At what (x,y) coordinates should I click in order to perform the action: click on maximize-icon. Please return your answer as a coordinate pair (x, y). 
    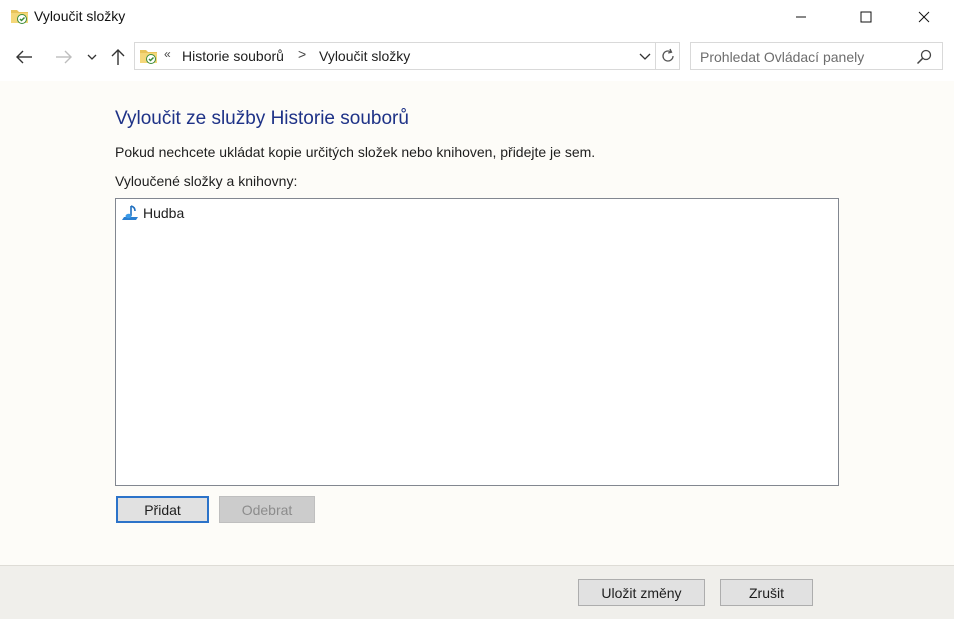
    Looking at the image, I should click on (866, 16).